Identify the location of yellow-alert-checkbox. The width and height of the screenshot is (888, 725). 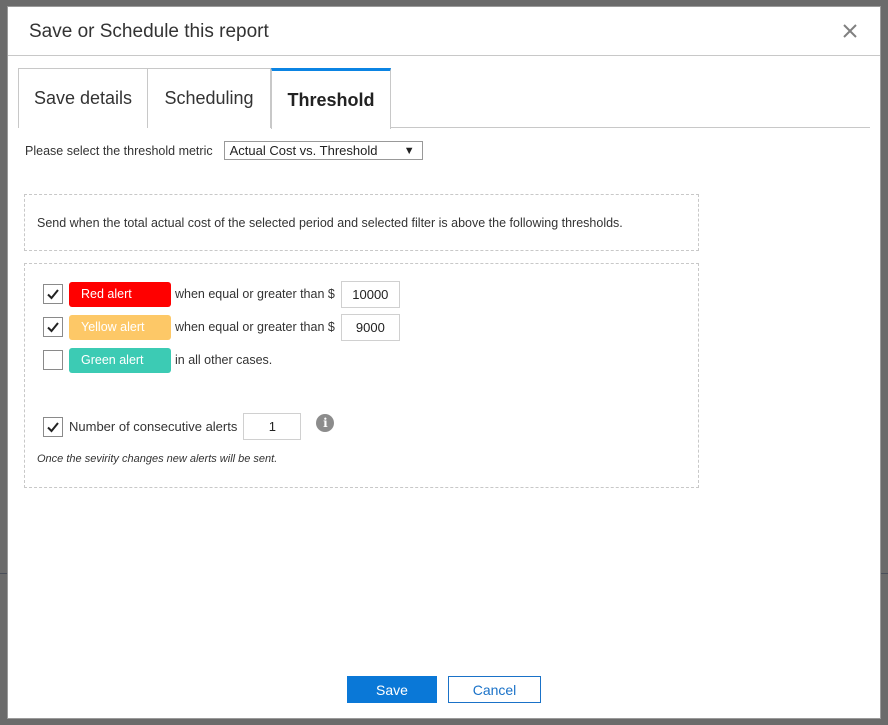
(53, 327).